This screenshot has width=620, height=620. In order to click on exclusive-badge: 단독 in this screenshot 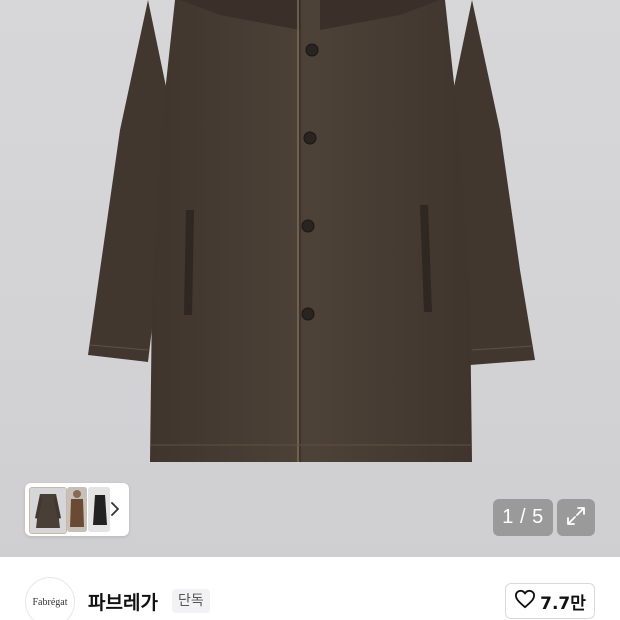, I will do `click(191, 601)`.